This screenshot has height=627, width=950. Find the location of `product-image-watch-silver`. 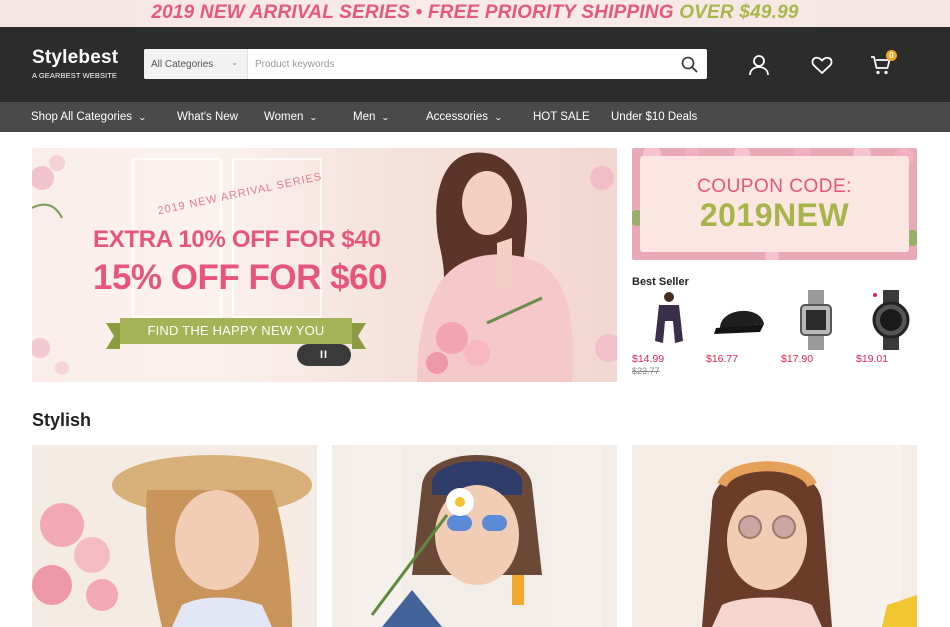

product-image-watch-silver is located at coordinates (816, 320).